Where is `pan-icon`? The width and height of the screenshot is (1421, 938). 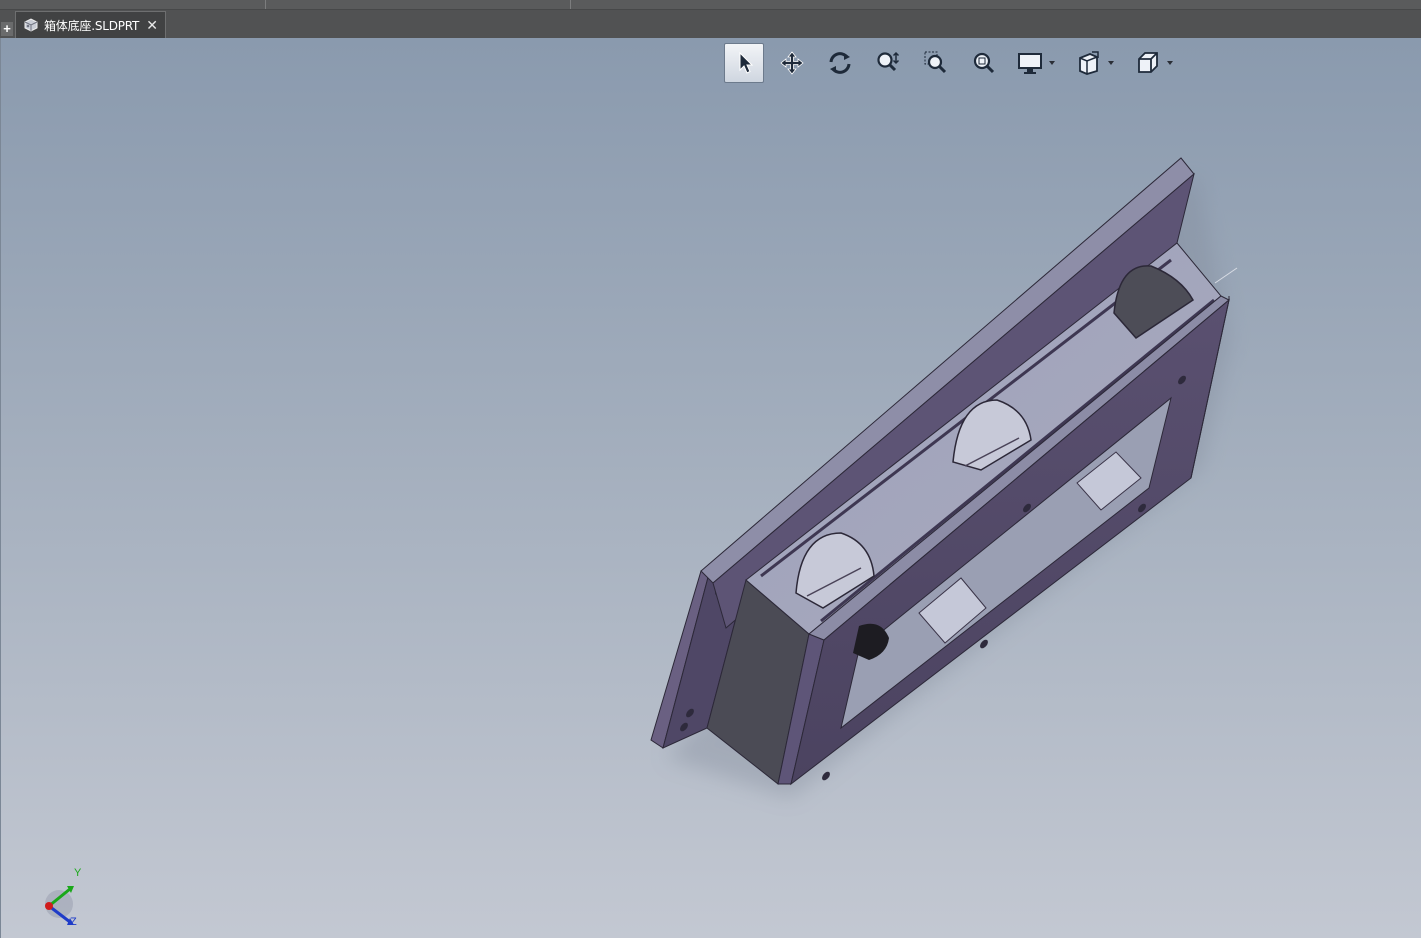 pan-icon is located at coordinates (792, 63).